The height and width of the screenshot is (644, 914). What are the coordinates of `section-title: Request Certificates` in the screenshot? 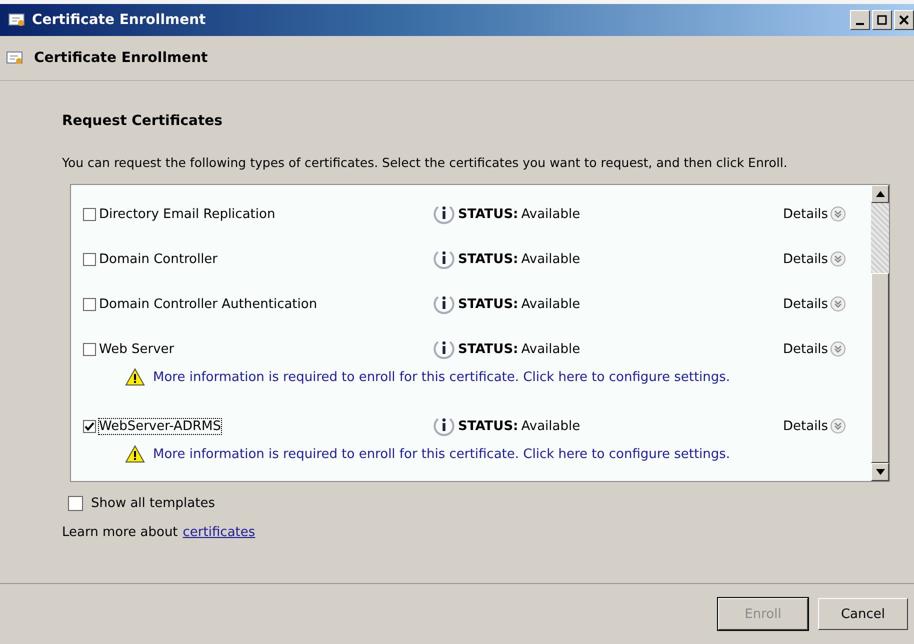 It's located at (143, 121).